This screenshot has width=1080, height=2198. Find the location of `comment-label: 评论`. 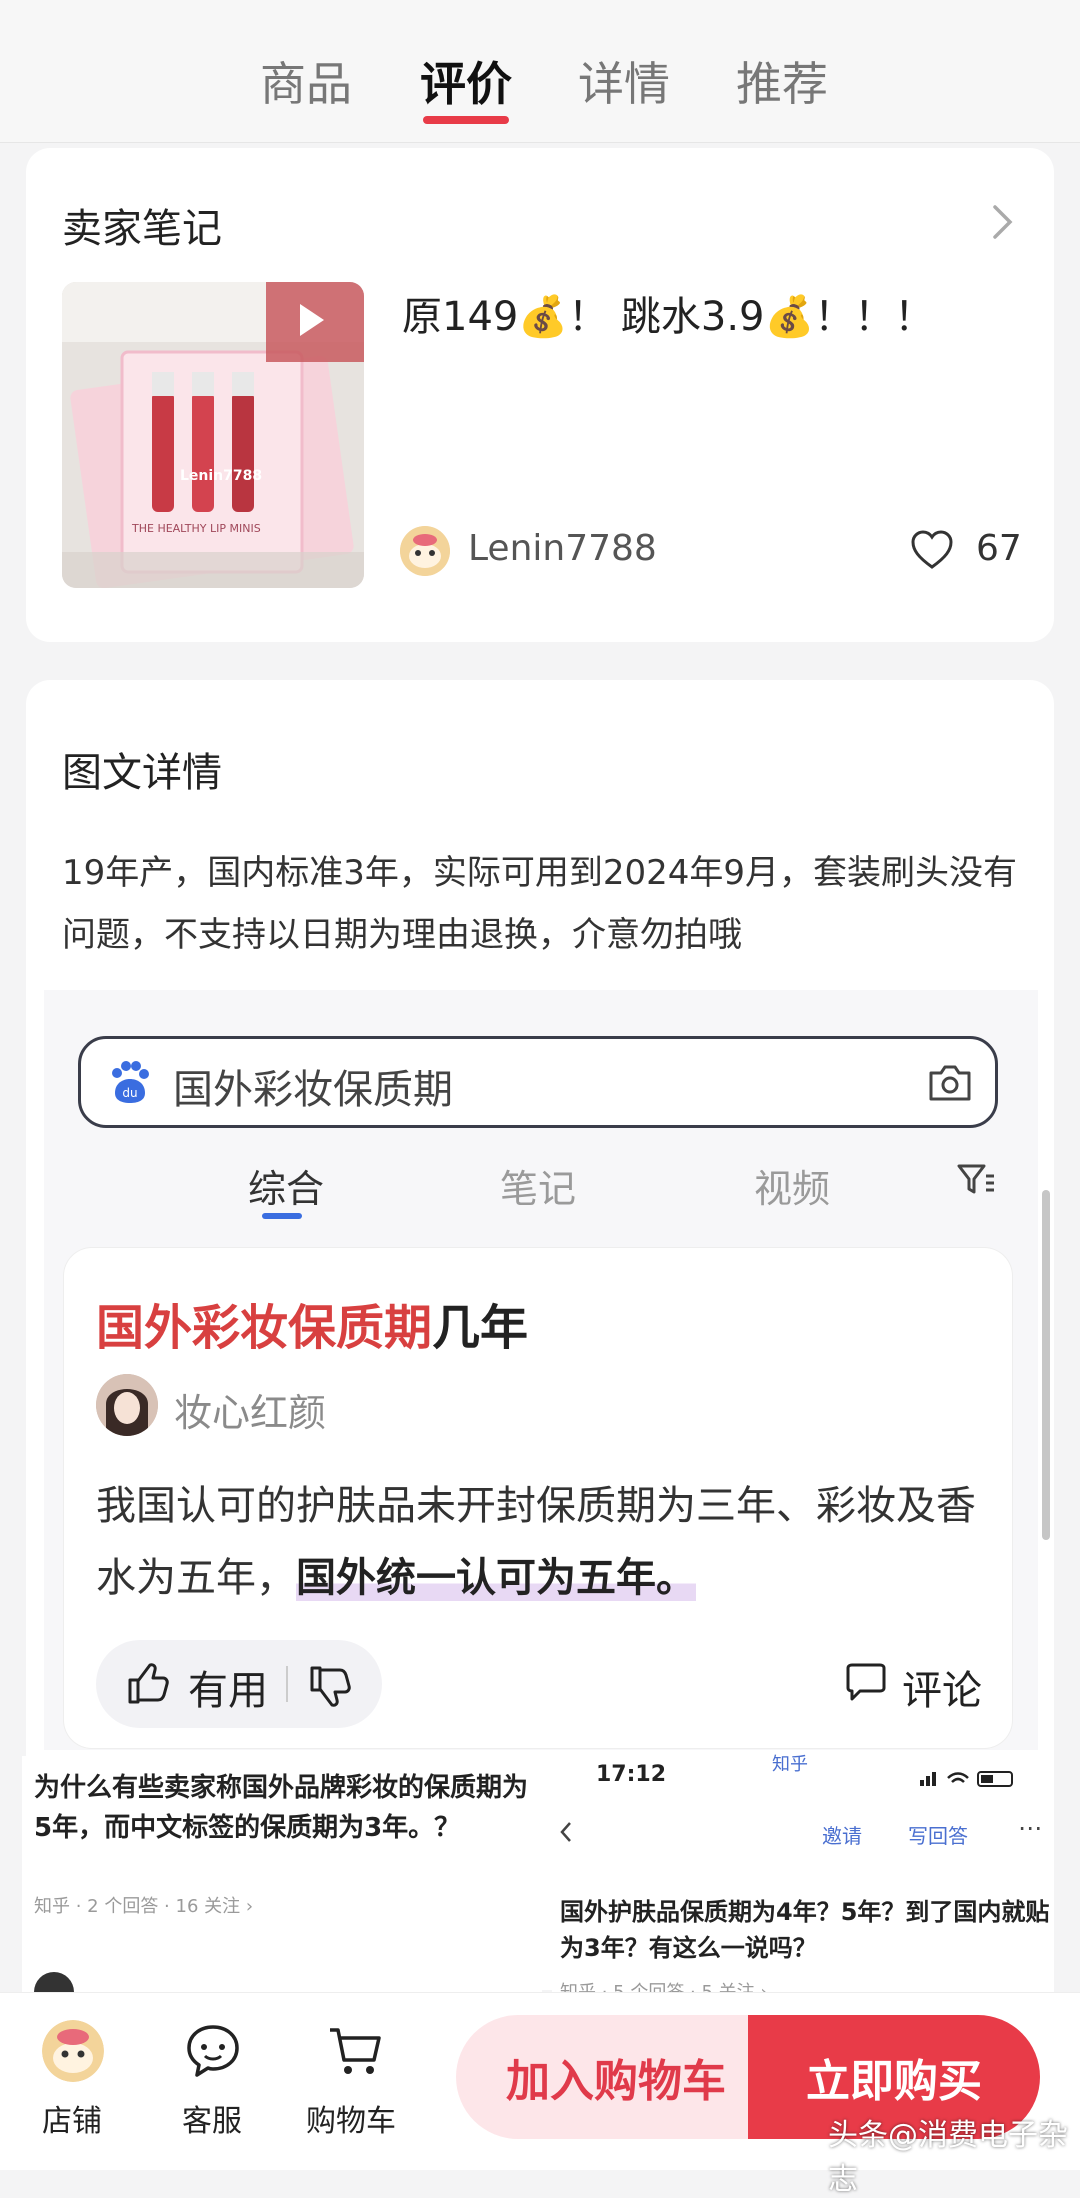

comment-label: 评论 is located at coordinates (942, 1691).